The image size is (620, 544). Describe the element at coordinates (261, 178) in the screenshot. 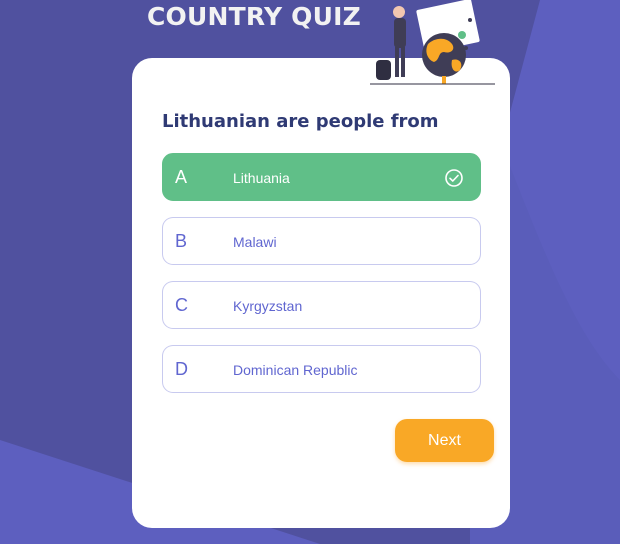

I see `option-label: Lithuania` at that location.